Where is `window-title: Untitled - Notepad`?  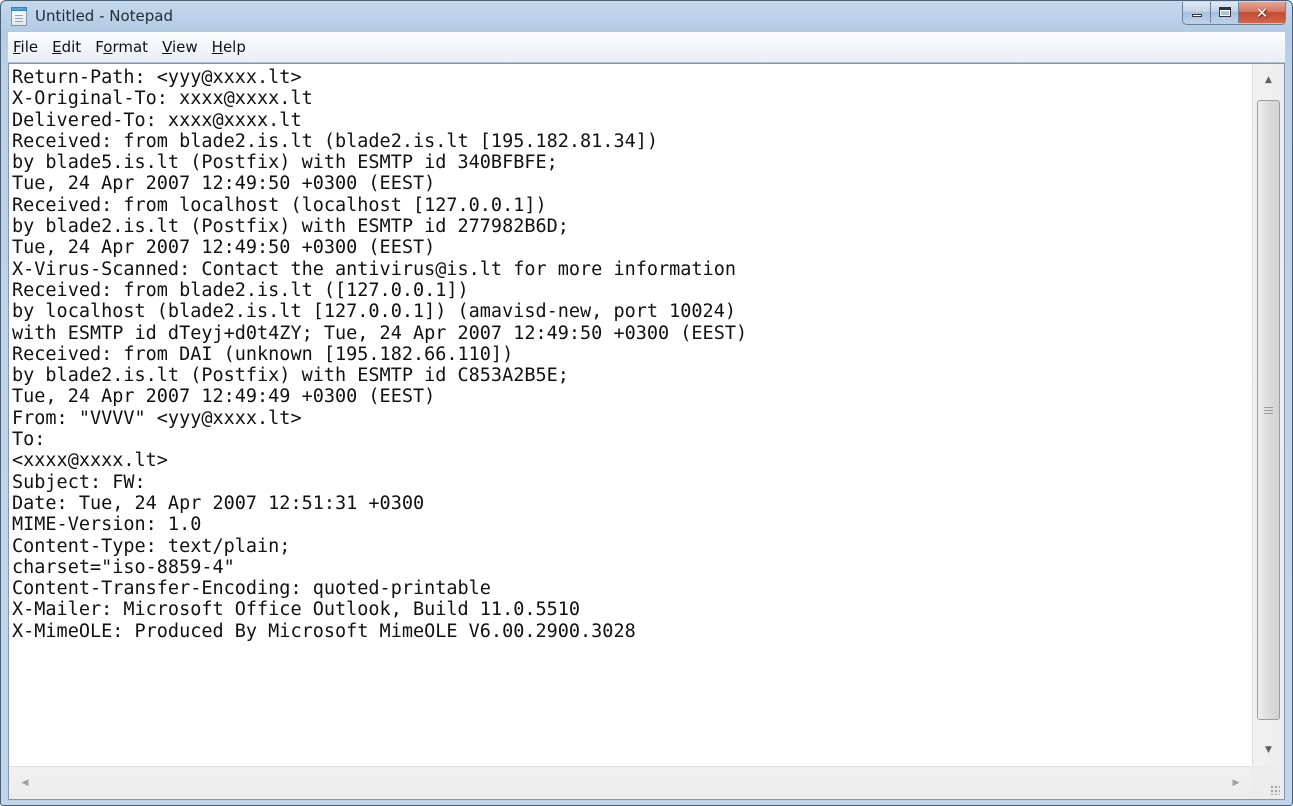
window-title: Untitled - Notepad is located at coordinates (104, 16).